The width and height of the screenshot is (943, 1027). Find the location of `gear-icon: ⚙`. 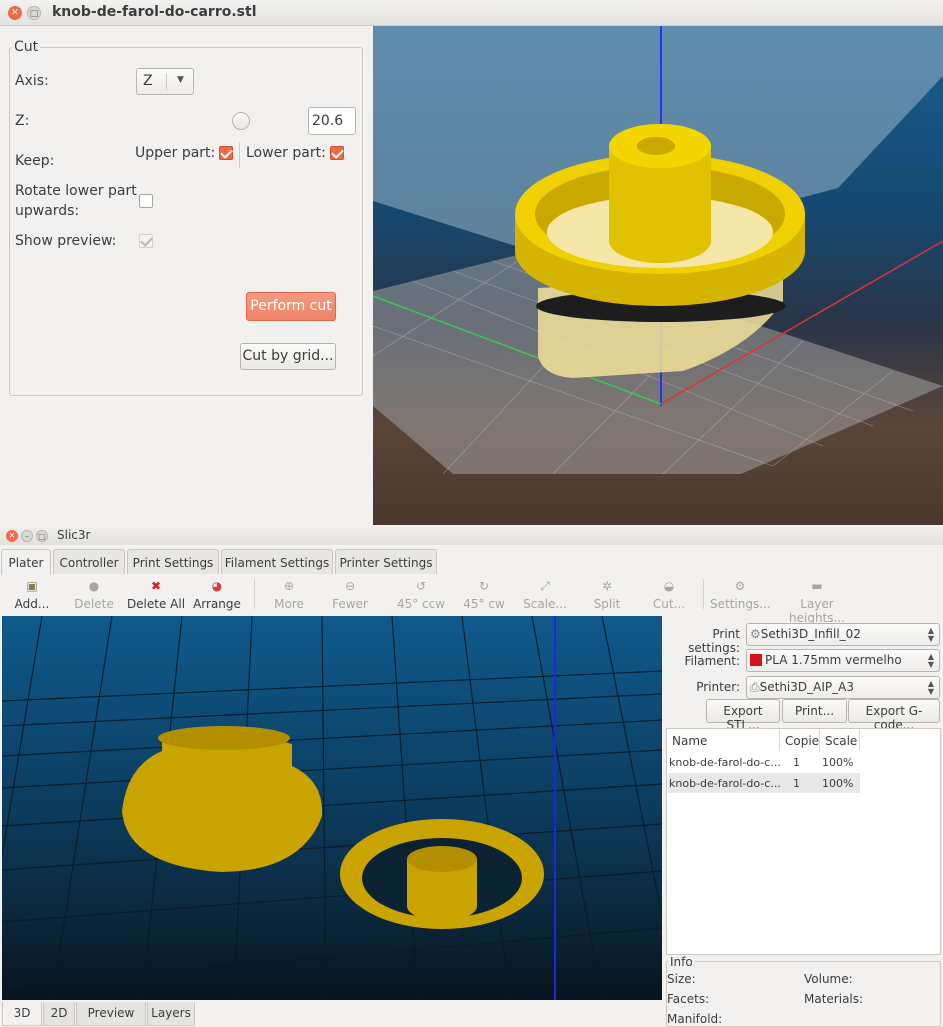

gear-icon: ⚙ is located at coordinates (755, 634).